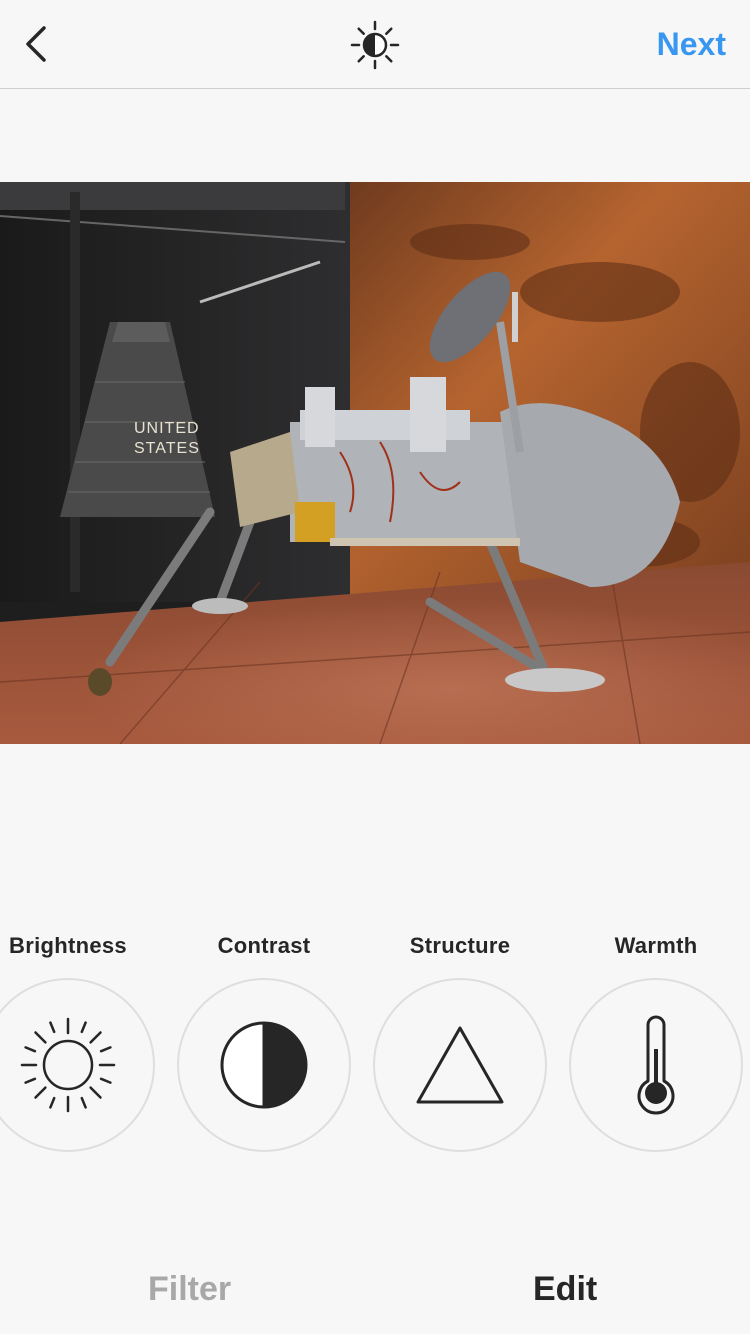 This screenshot has width=750, height=1334. I want to click on tab-filter: Filter, so click(189, 1289).